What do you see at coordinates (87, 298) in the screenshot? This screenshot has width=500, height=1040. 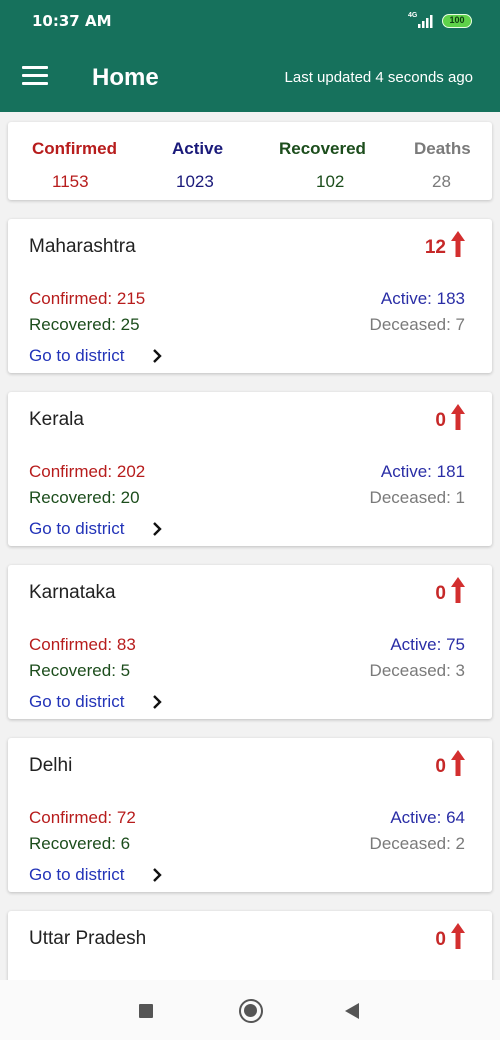 I see `confirmed-count: Confirmed: 215` at bounding box center [87, 298].